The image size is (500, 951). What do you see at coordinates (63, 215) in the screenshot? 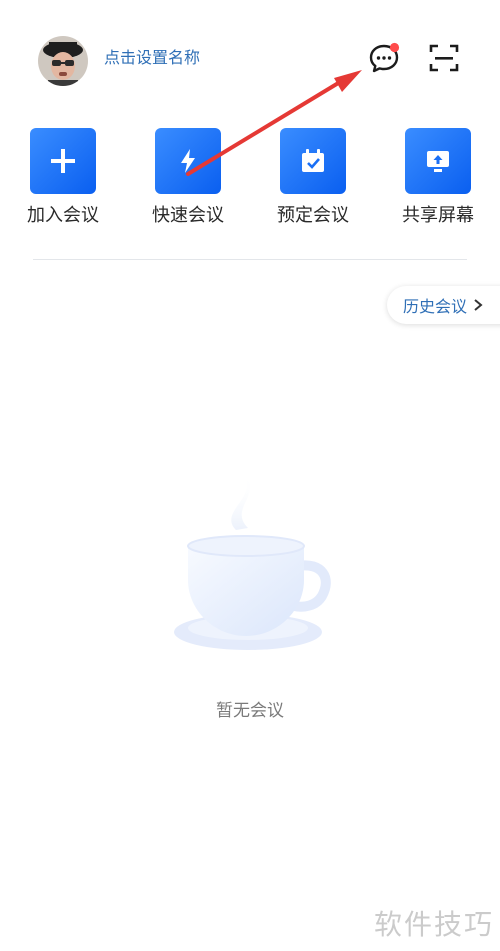
I see `join-meeting-label: 加入会议` at bounding box center [63, 215].